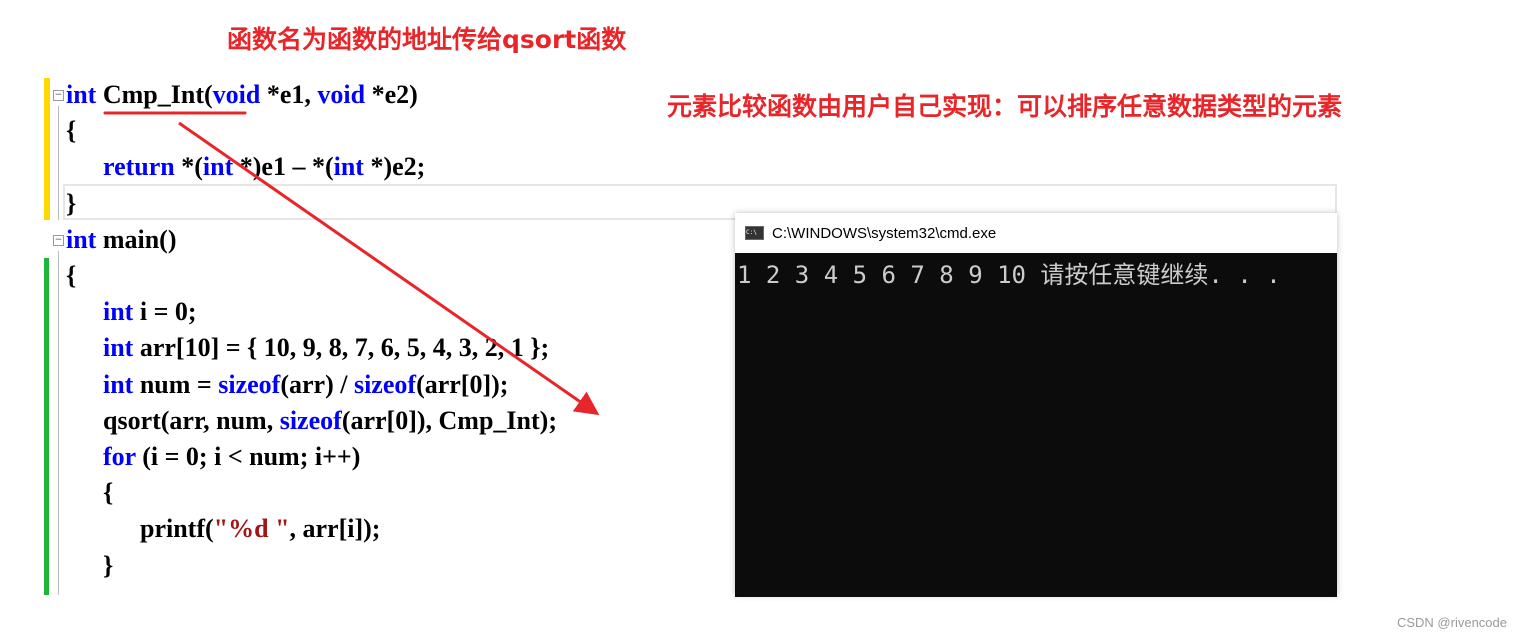 This screenshot has width=1523, height=638. Describe the element at coordinates (389, 268) in the screenshot. I see `arrow-line` at that location.